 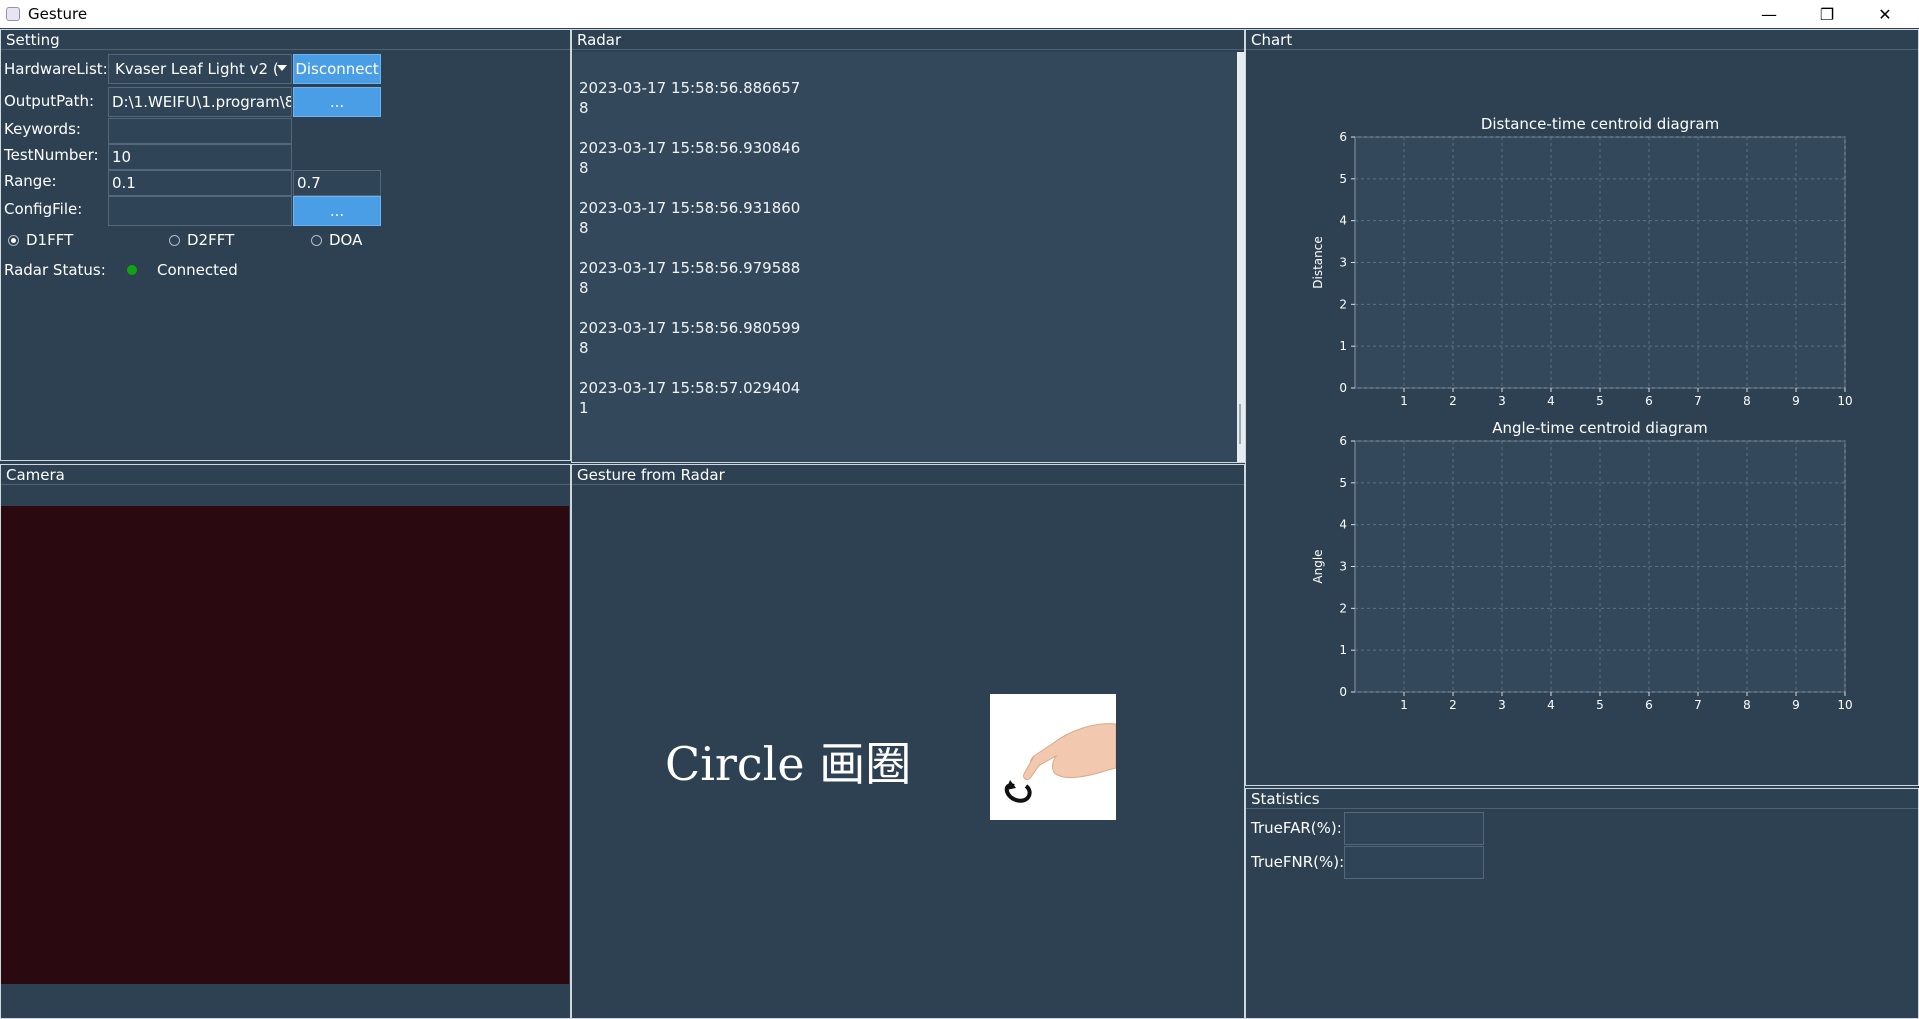 I want to click on maximize-button: ❐, so click(x=1827, y=14).